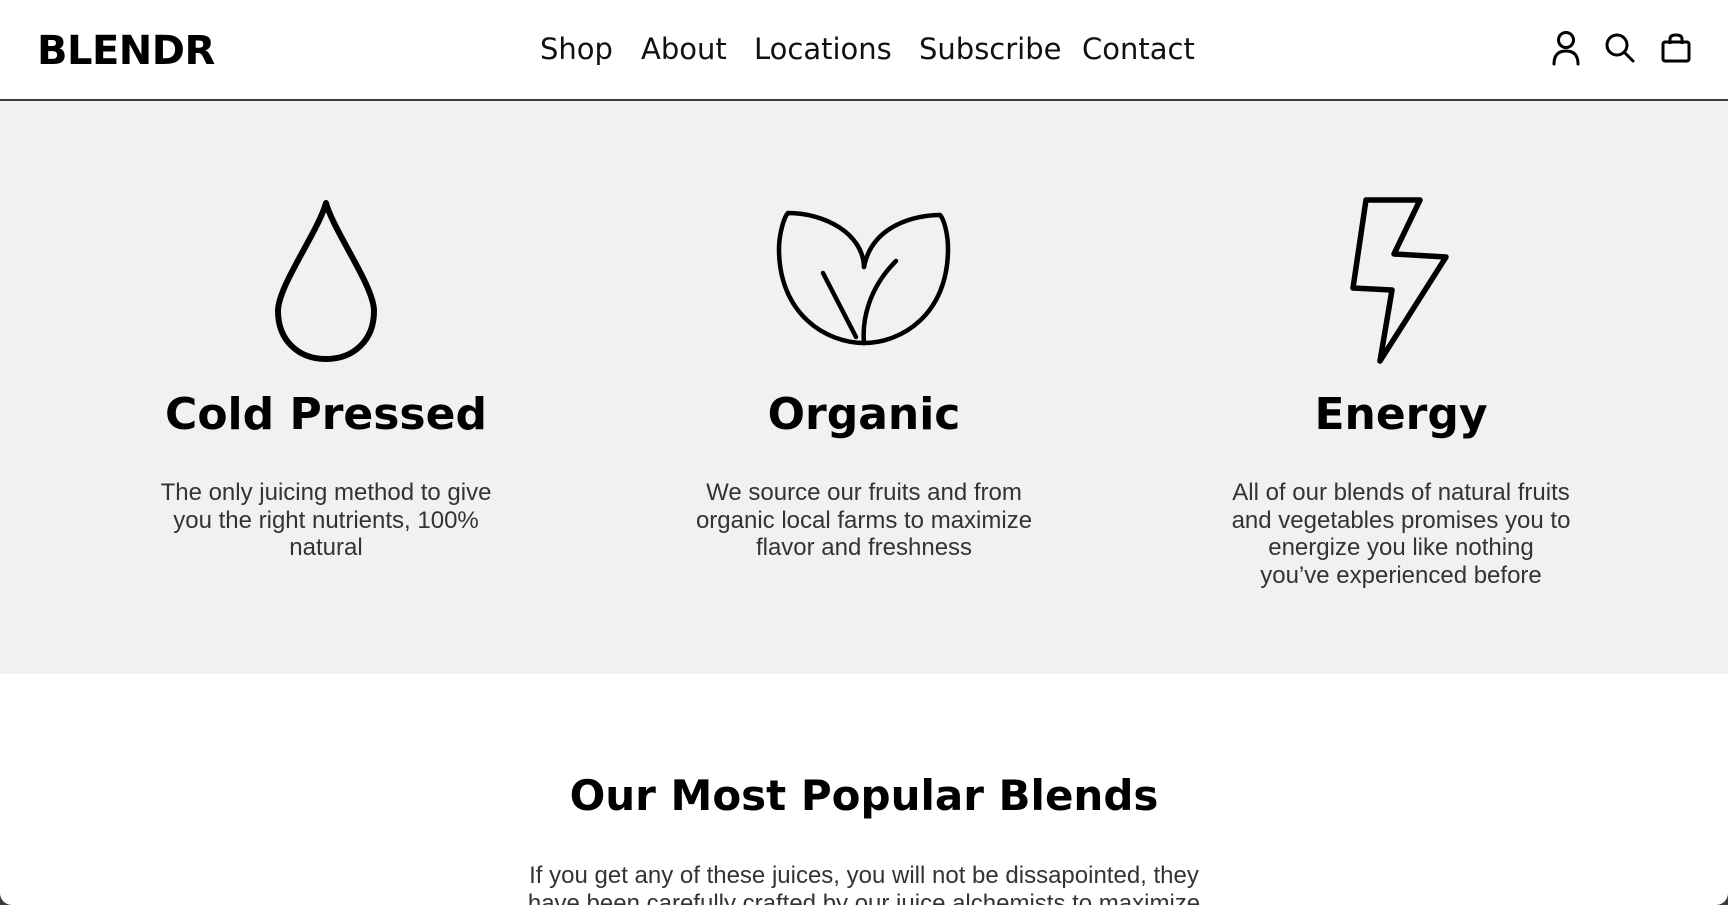 The image size is (1728, 905). What do you see at coordinates (864, 414) in the screenshot?
I see `feature-title: Organic` at bounding box center [864, 414].